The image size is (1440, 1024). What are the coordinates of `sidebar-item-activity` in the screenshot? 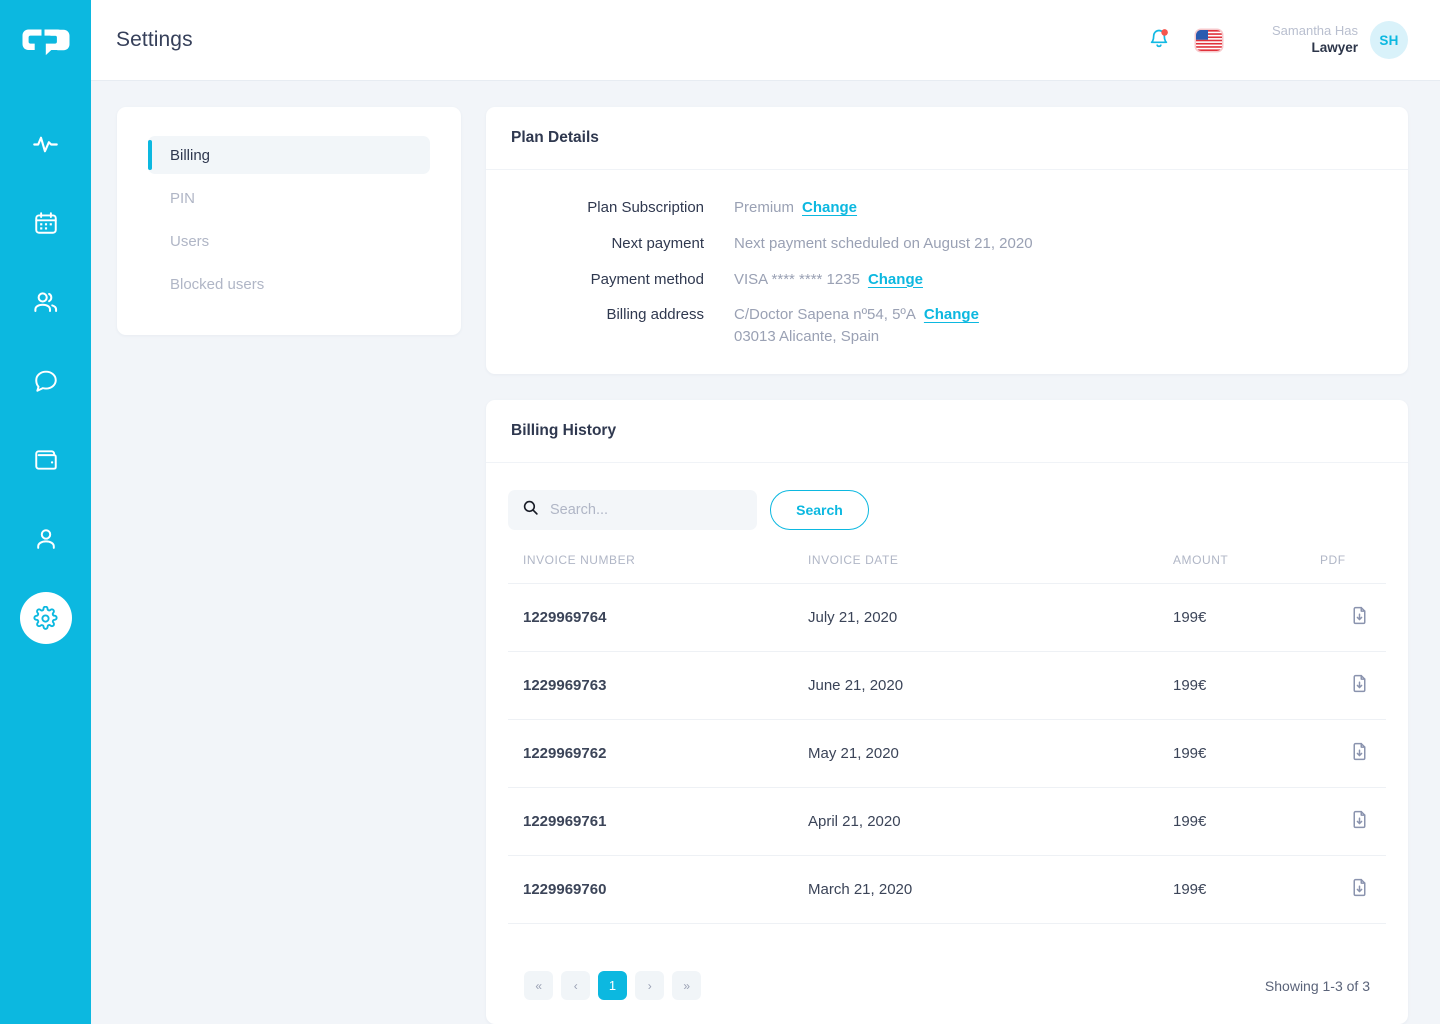 It's located at (46, 144).